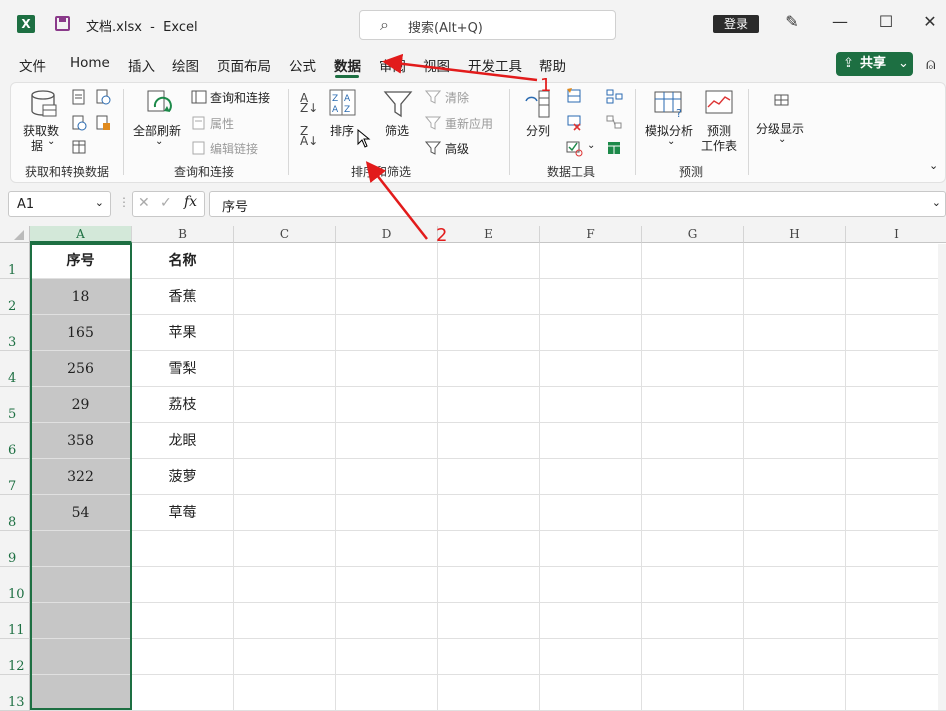 The image size is (946, 711). What do you see at coordinates (896, 621) in the screenshot?
I see `cell-i11` at bounding box center [896, 621].